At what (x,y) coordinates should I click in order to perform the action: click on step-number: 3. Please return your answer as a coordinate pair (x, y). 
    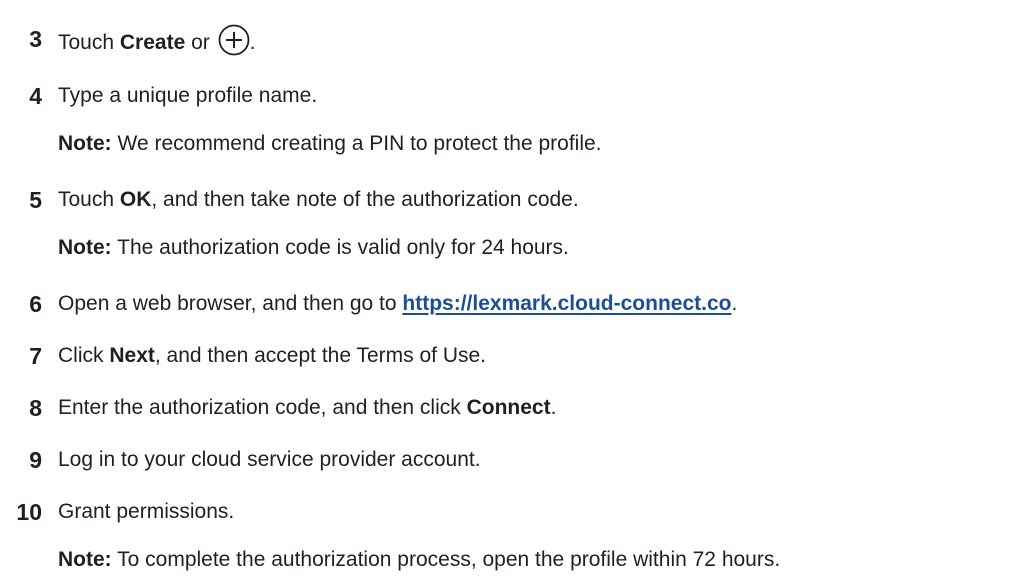
    Looking at the image, I should click on (35, 39).